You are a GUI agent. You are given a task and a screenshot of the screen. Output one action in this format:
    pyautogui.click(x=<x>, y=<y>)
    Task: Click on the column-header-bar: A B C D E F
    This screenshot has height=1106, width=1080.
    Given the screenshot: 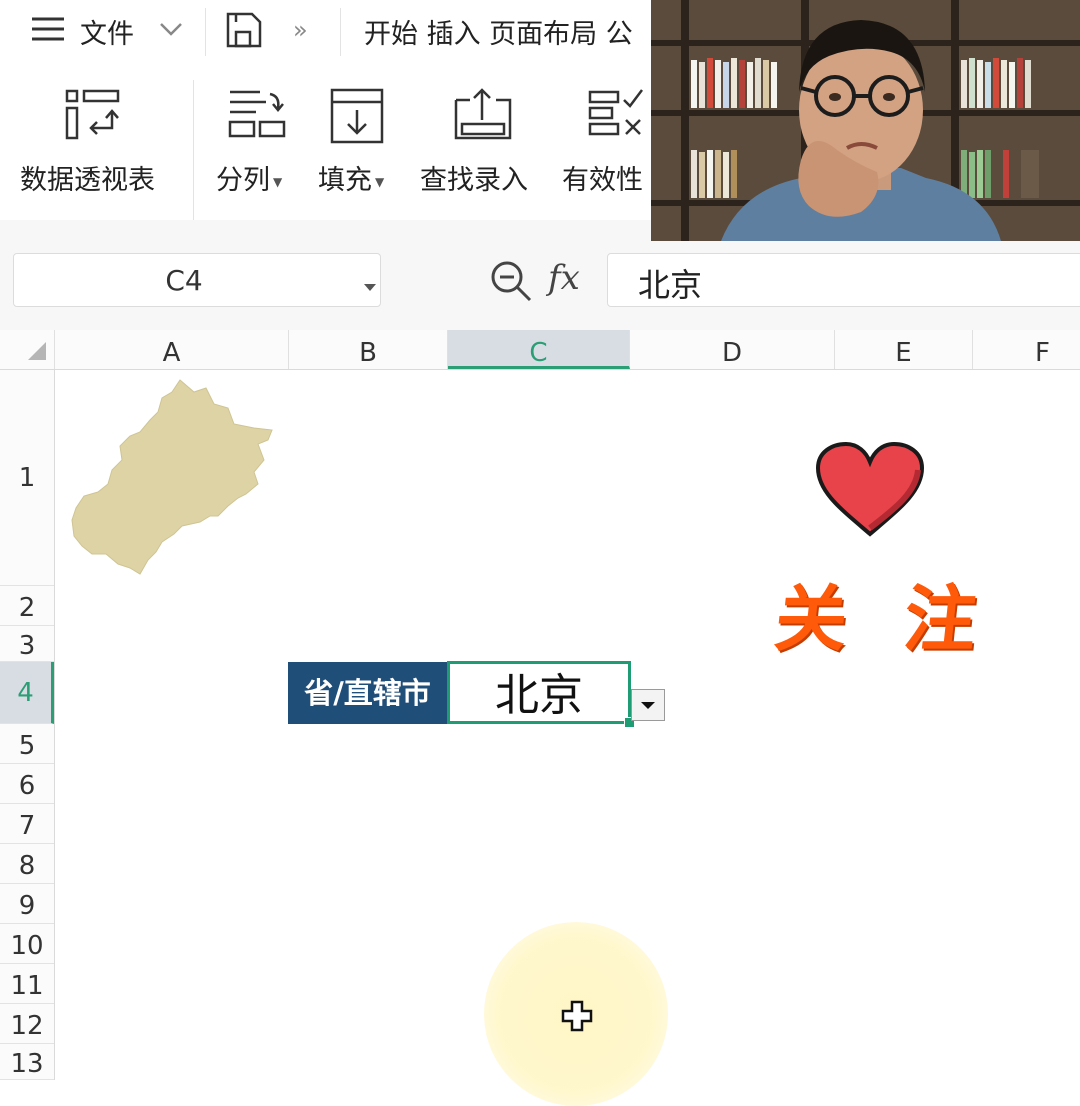 What is the action you would take?
    pyautogui.click(x=540, y=350)
    